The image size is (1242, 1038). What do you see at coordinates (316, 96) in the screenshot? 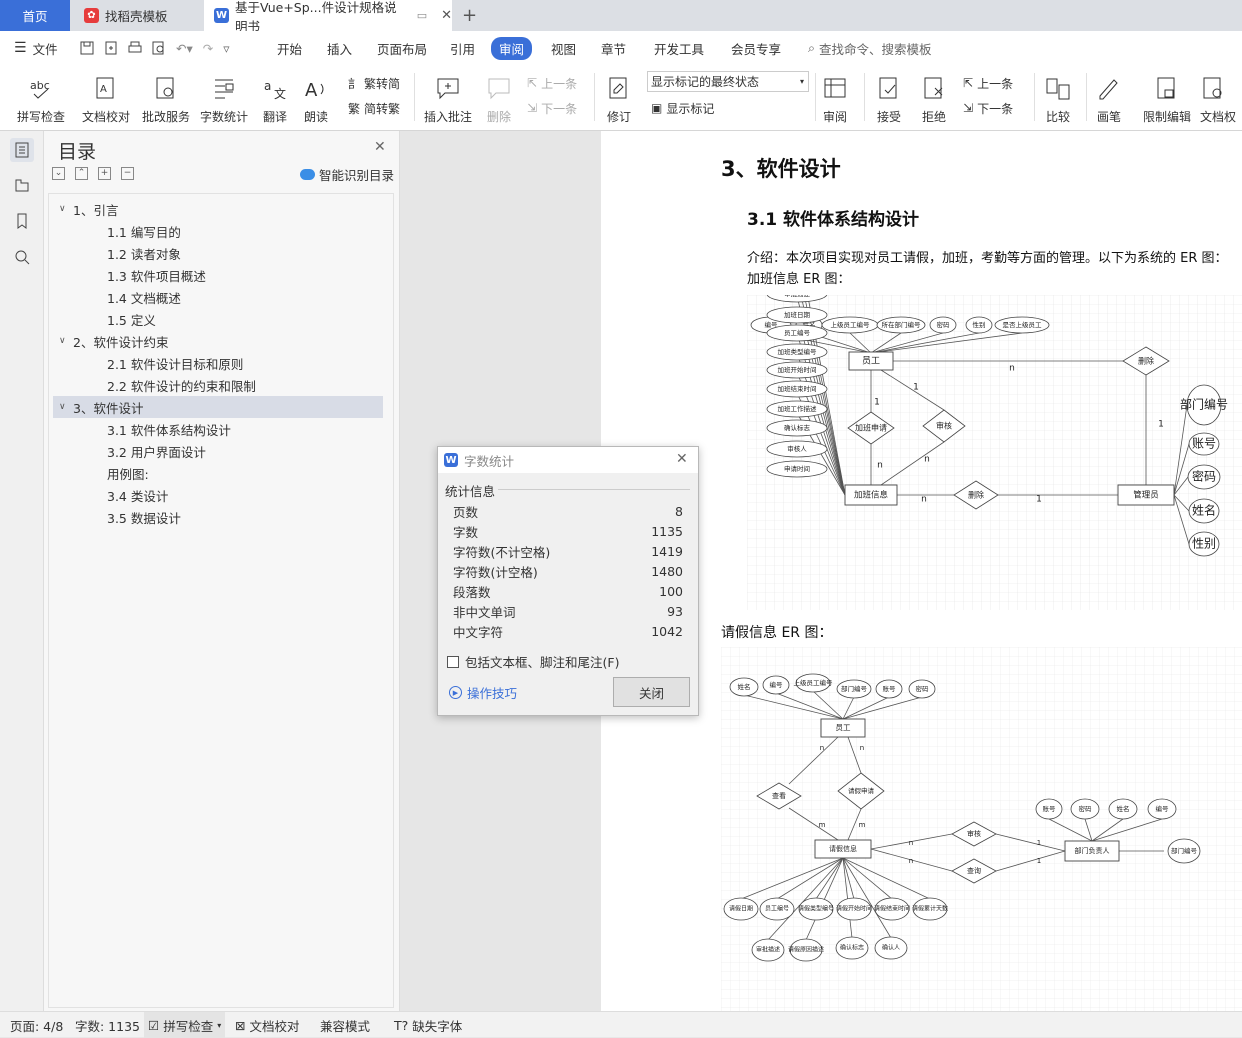
I see `read-aloud-button: A 朗读` at bounding box center [316, 96].